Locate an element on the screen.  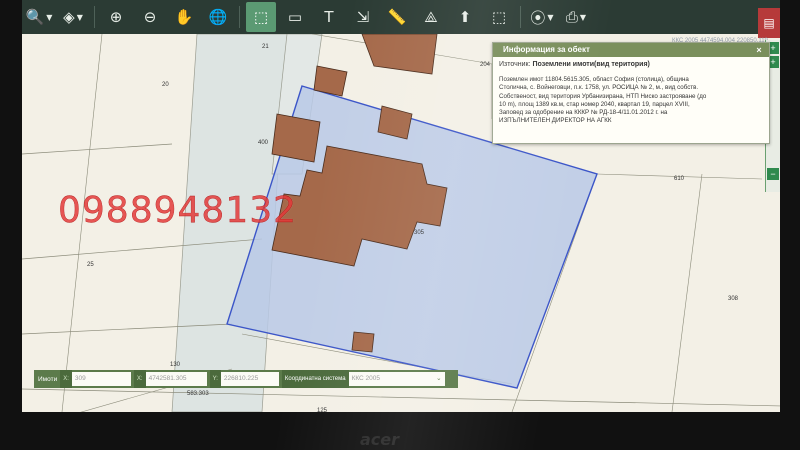
y-tag: Y: is located at coordinates (215, 379).